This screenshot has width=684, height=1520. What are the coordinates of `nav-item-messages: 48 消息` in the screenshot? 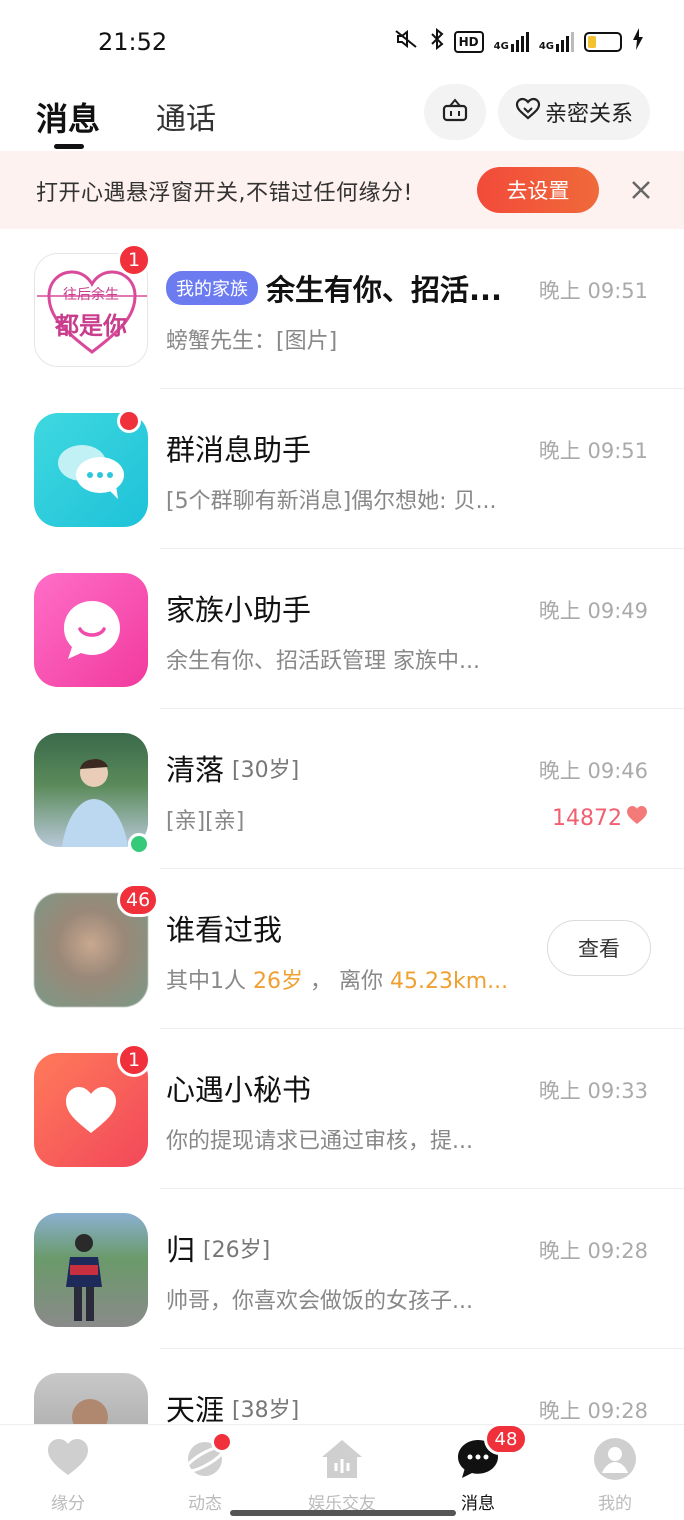 It's located at (478, 1468).